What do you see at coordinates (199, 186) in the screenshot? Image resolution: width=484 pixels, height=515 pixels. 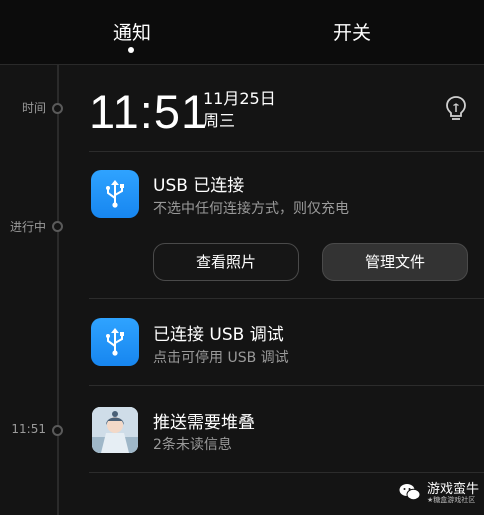 I see `notification-title: USB 已连接` at bounding box center [199, 186].